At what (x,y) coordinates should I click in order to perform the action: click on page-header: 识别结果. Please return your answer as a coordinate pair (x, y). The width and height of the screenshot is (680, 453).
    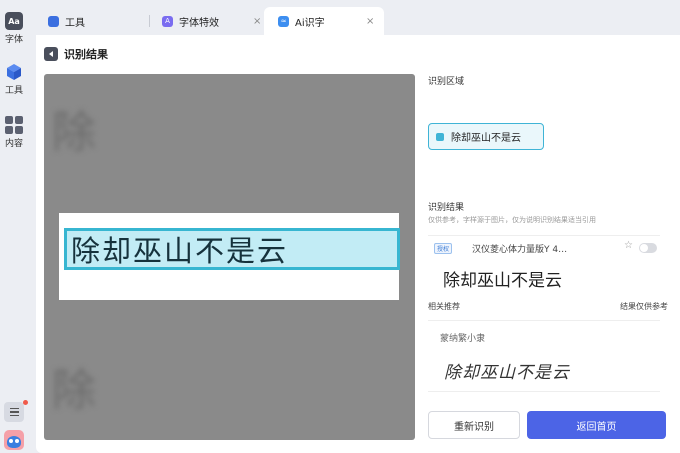
    Looking at the image, I should click on (76, 54).